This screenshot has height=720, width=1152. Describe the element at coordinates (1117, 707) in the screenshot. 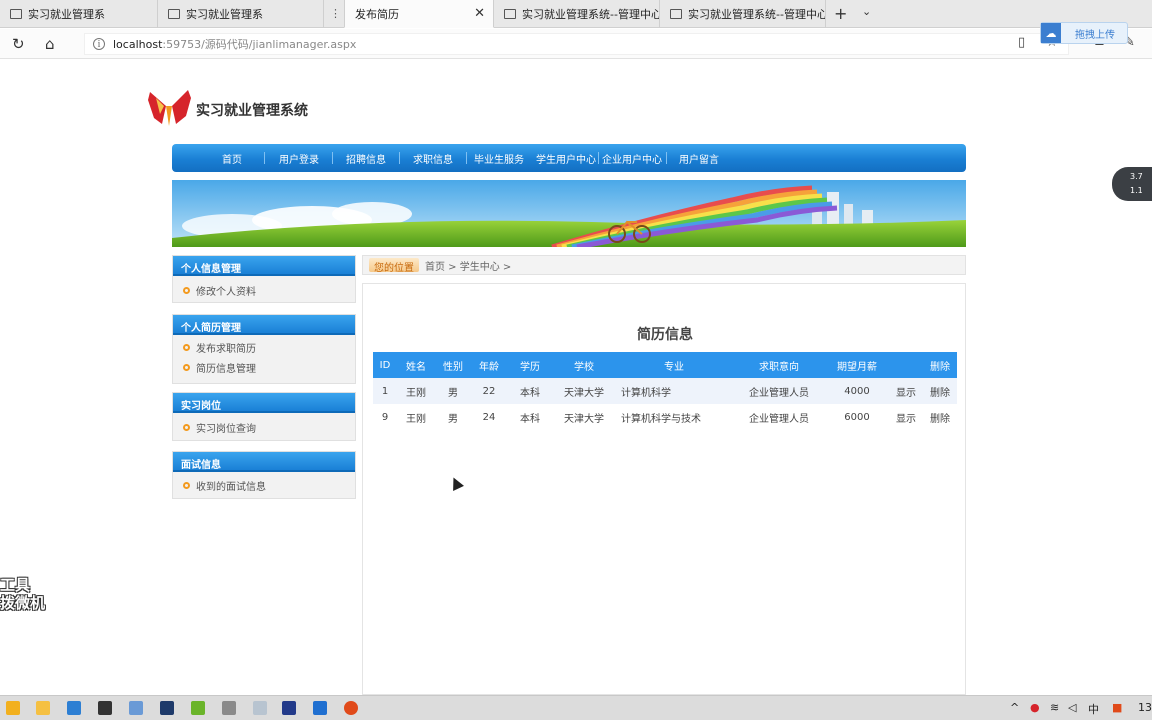

I see `app-tray-icon: ■` at that location.